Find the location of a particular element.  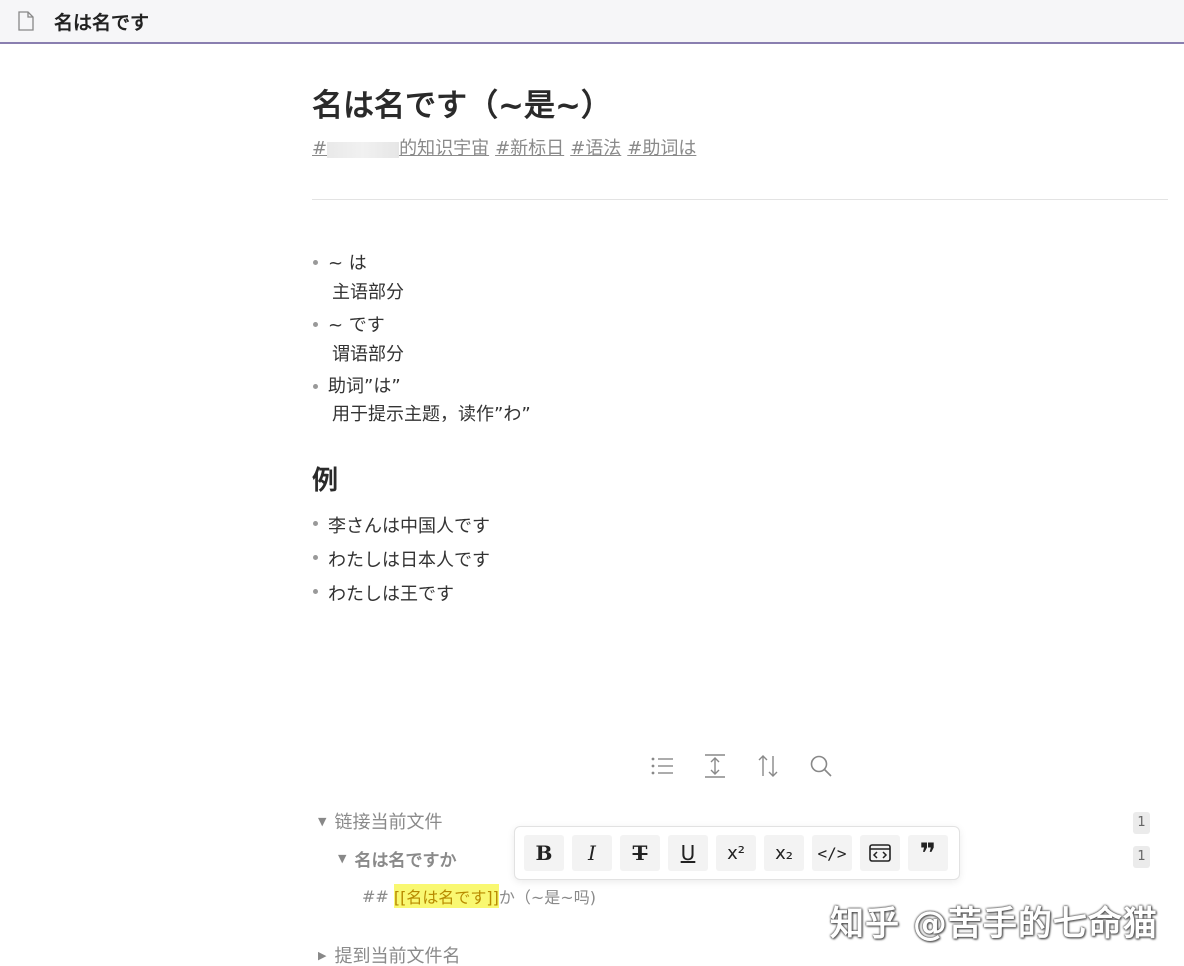

italic-button: I is located at coordinates (592, 853).